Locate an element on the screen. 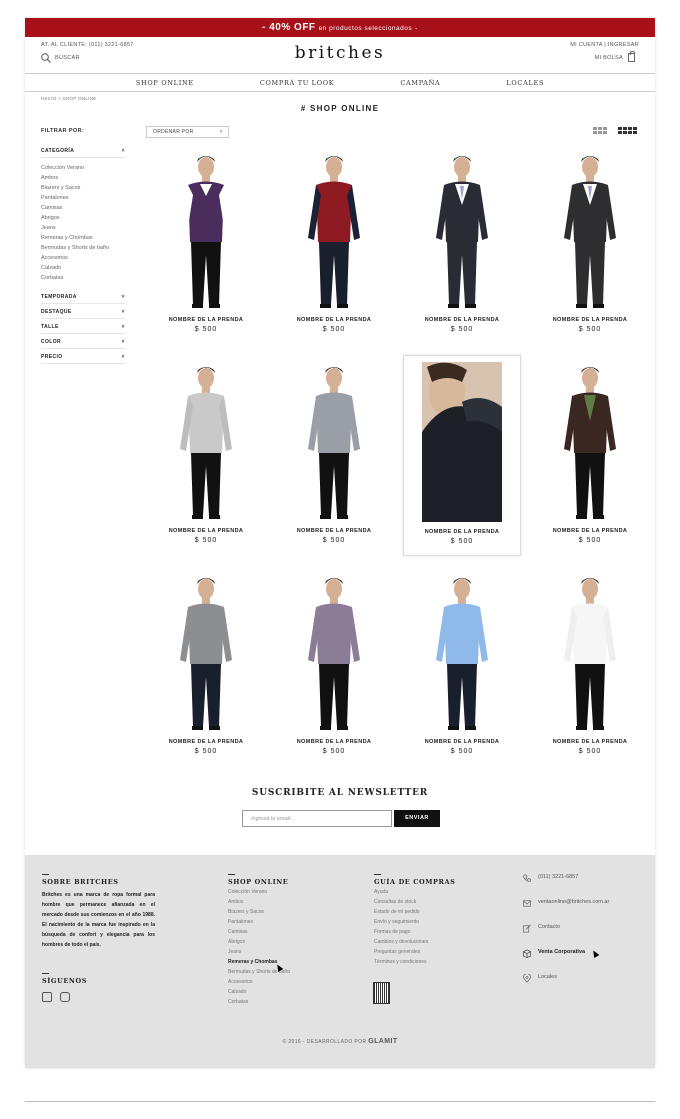 This screenshot has width=680, height=1119. contact-form-link: Contacto is located at coordinates (565, 936).